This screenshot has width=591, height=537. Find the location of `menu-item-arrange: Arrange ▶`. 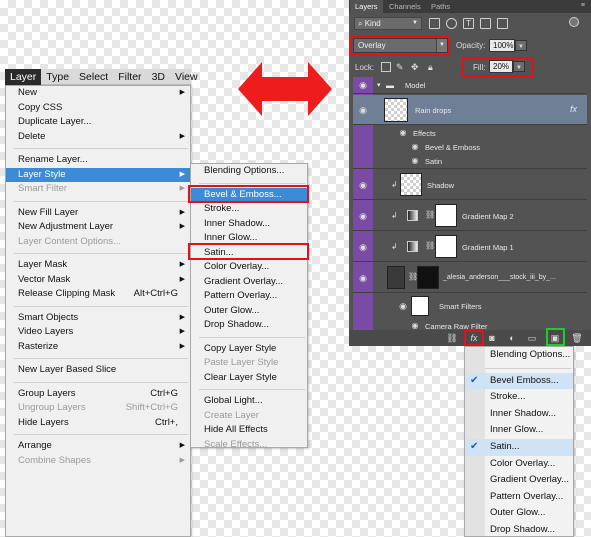

menu-item-arrange: Arrange ▶ is located at coordinates (98, 446).